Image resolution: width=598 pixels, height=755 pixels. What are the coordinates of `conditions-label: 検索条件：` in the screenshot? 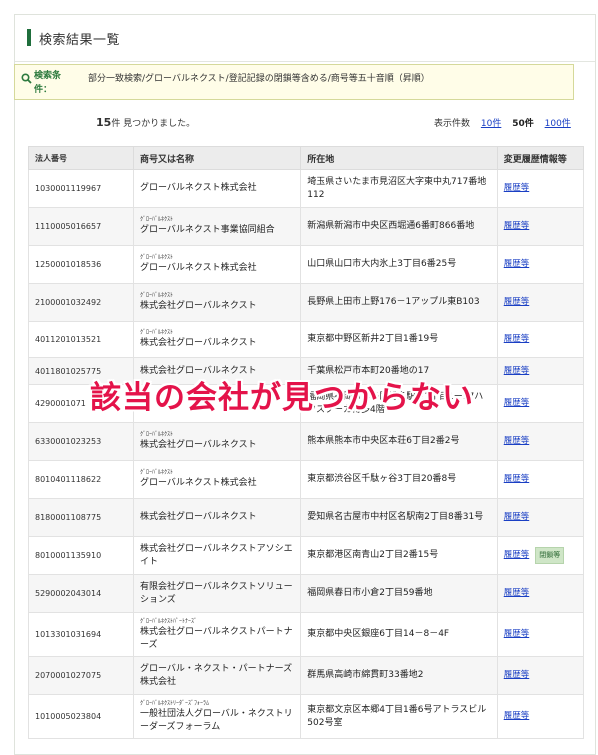 It's located at (48, 83).